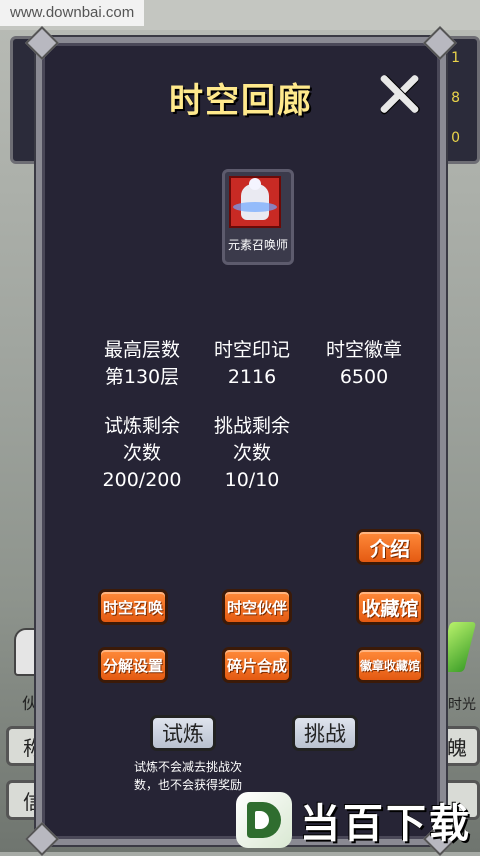 The image size is (480, 856). Describe the element at coordinates (72, 13) in the screenshot. I see `site-watermark: www.downbai.com` at that location.